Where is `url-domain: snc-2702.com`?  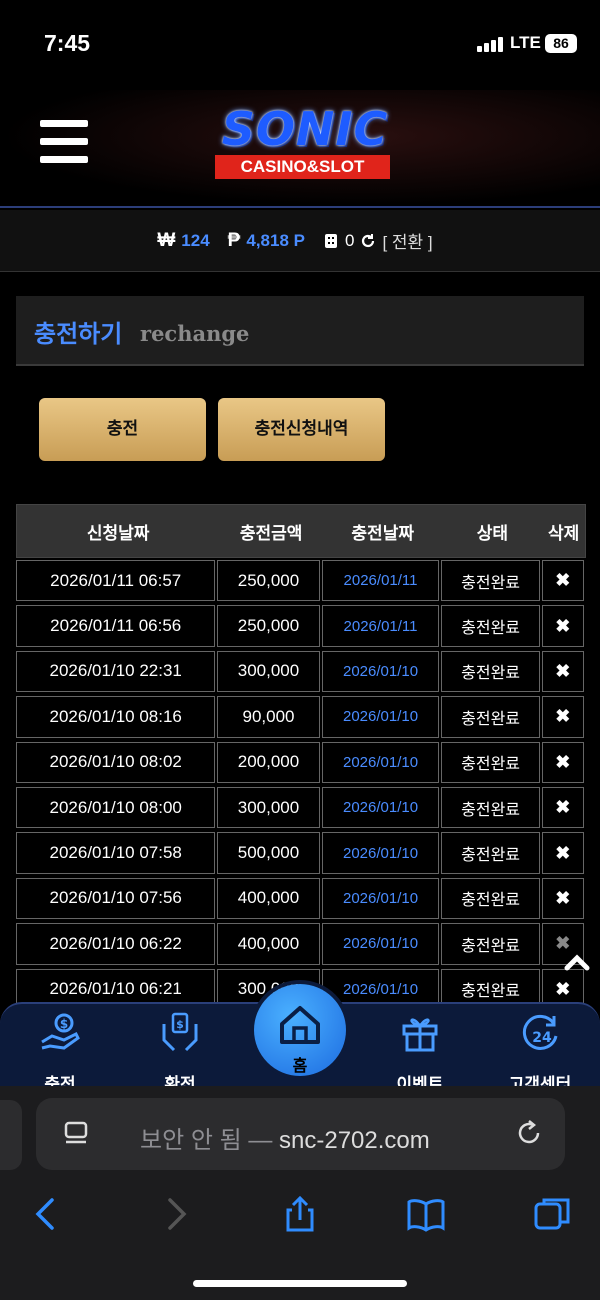
url-domain: snc-2702.com is located at coordinates (354, 1140).